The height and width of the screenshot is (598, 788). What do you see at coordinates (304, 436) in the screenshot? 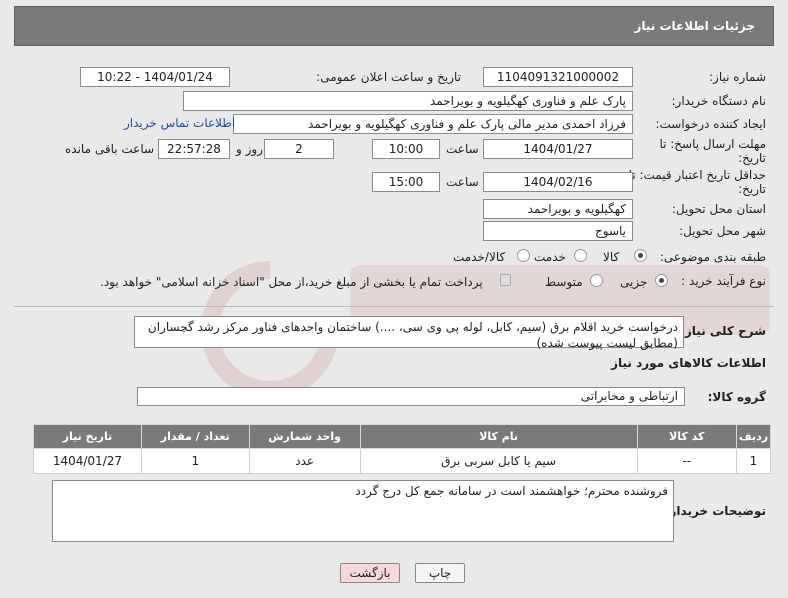
I see `col-unit: واحد شمارش` at bounding box center [304, 436].